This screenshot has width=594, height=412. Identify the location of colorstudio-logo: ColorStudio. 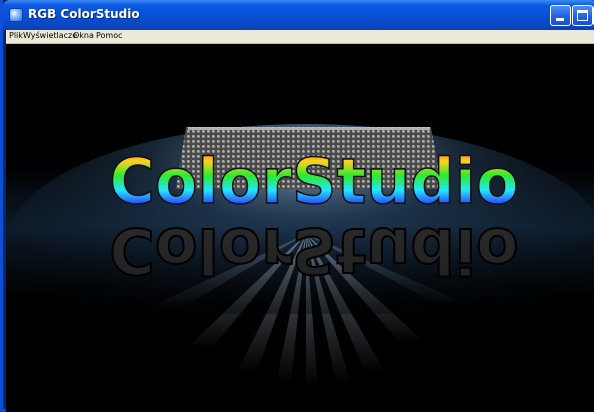
(313, 181).